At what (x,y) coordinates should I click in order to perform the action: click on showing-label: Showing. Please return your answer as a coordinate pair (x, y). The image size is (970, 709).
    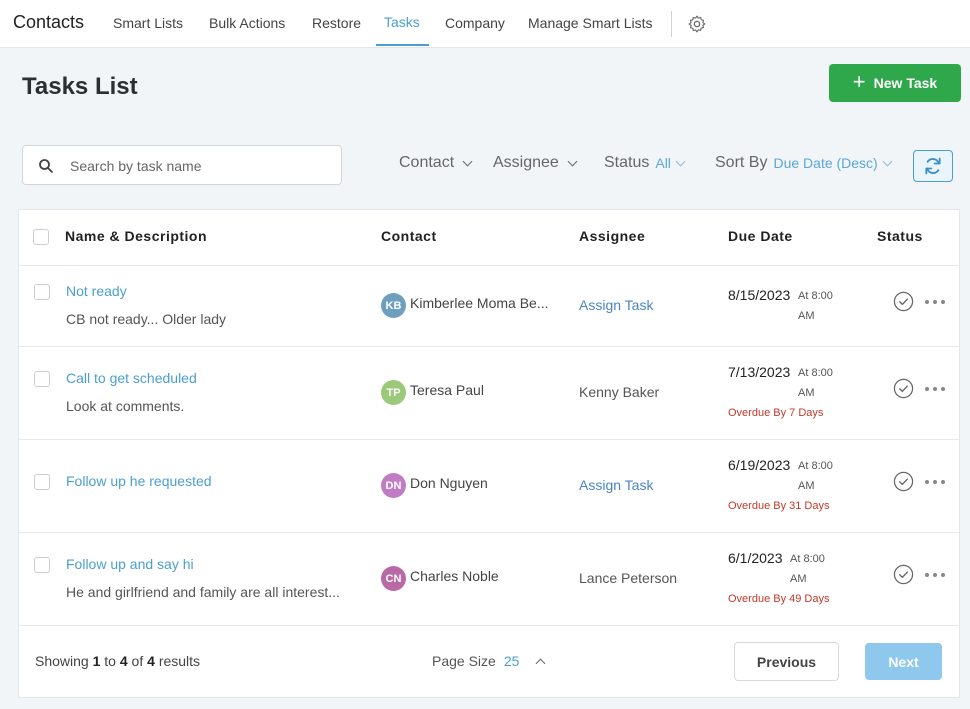
    Looking at the image, I should click on (62, 661).